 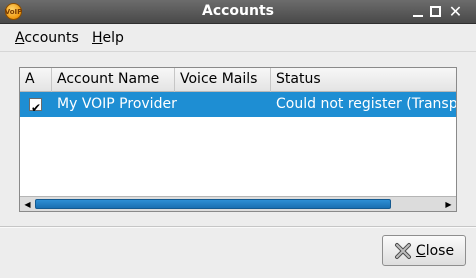 What do you see at coordinates (97, 38) in the screenshot?
I see `menu-help-mnemonic: H` at bounding box center [97, 38].